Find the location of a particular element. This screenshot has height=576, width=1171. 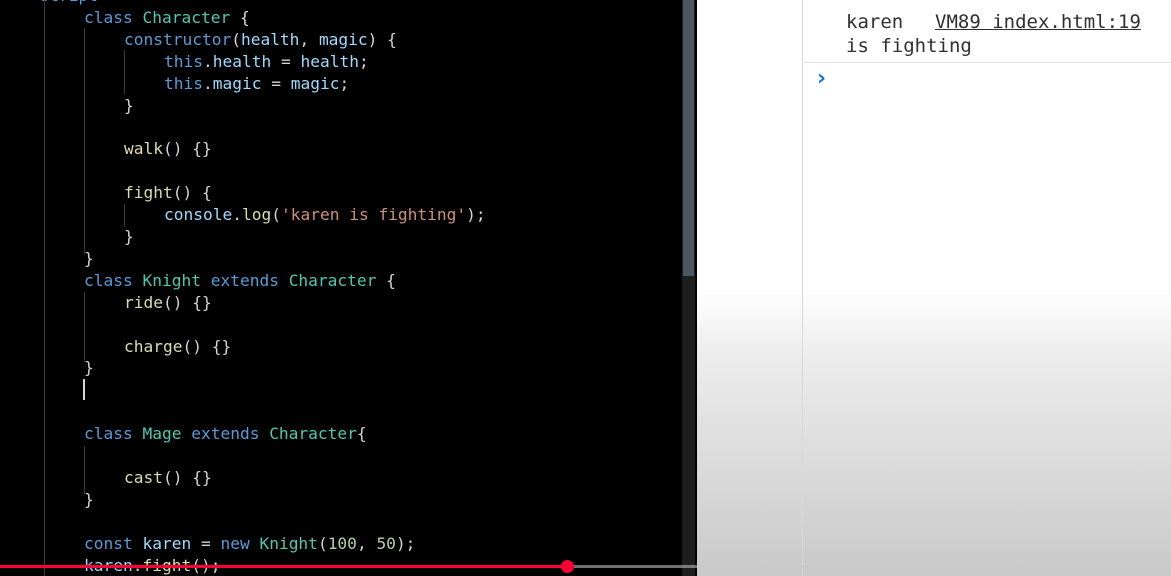

code-line: const karen = new Knight(100, 50); is located at coordinates (249, 544).